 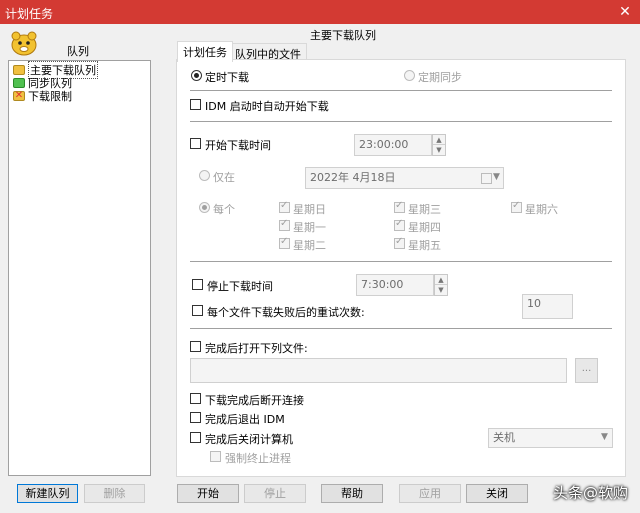 What do you see at coordinates (197, 284) in the screenshot?
I see `stop-time-checkbox` at bounding box center [197, 284].